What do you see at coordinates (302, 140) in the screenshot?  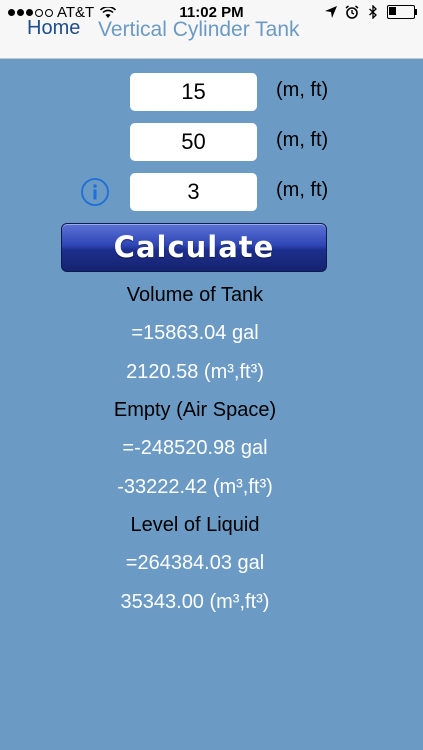 I see `height-unit-label: (m, ft)` at bounding box center [302, 140].